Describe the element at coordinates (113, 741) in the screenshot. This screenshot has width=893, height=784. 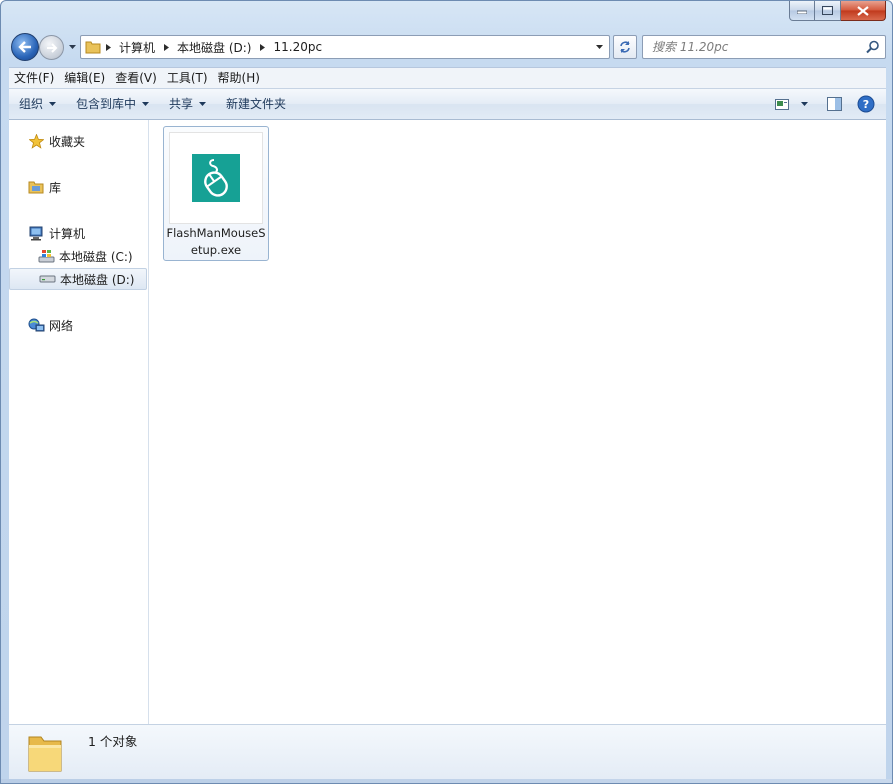
I see `item-count: 1 个对象` at that location.